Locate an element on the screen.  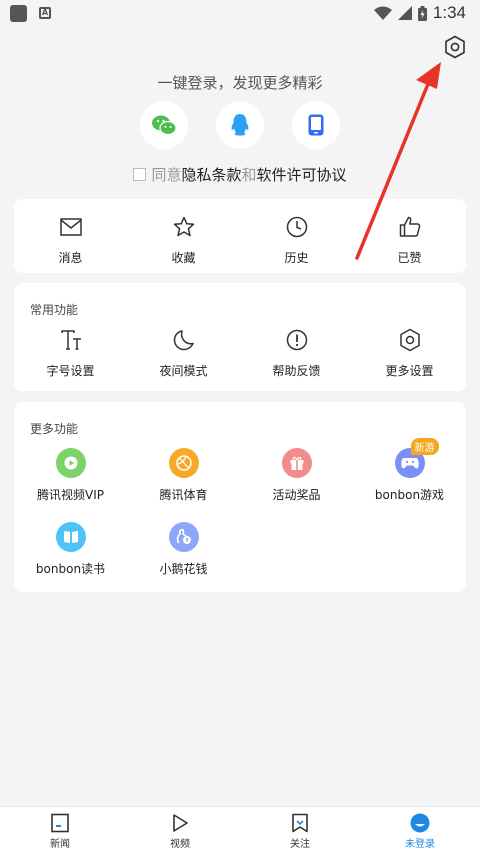
liked-button: 已赞 is located at coordinates (409, 239).